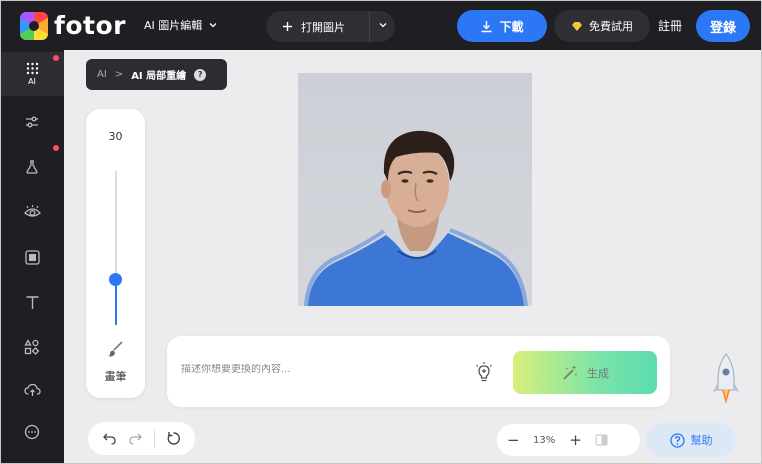  Describe the element at coordinates (486, 26) in the screenshot. I see `download-icon` at that location.